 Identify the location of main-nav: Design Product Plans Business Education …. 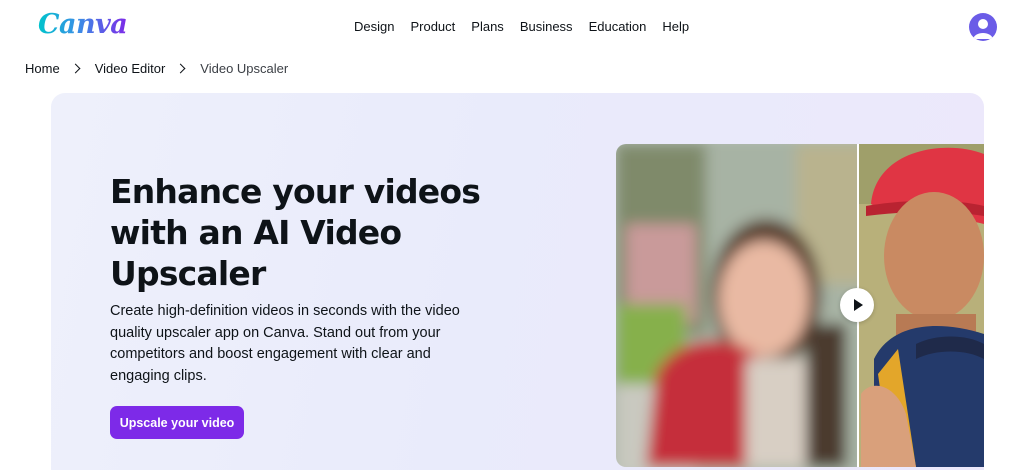
(521, 26).